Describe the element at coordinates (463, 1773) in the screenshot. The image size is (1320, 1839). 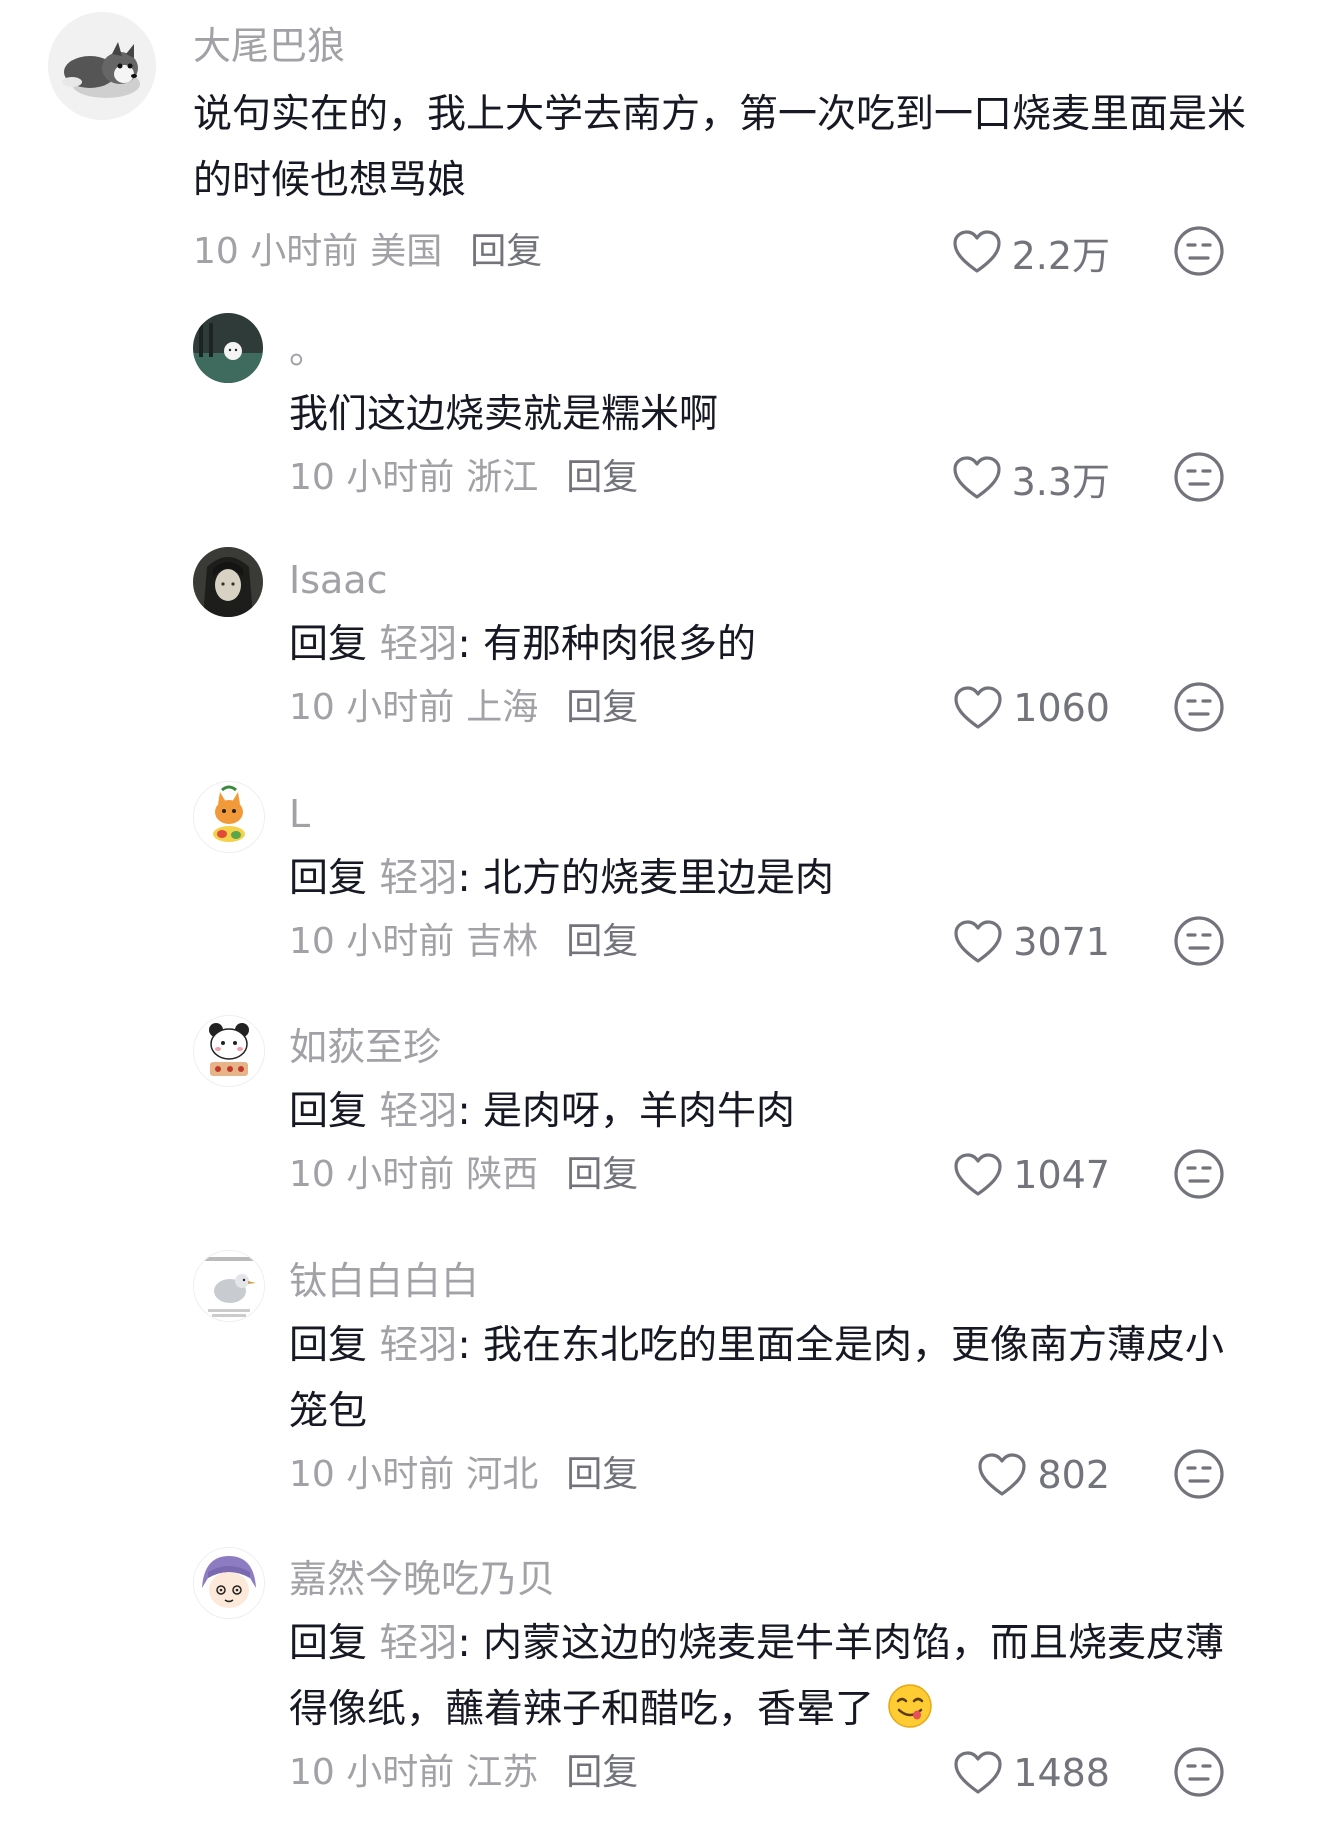
I see `comment-meta: 10 小时前 江苏 回复` at that location.